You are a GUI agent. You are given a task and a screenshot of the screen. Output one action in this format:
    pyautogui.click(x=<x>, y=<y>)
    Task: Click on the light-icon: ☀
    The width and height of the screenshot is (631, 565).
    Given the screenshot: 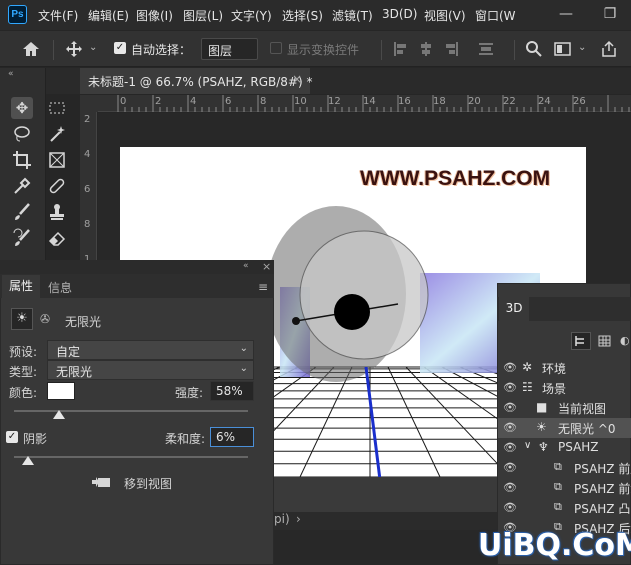 What is the action you would take?
    pyautogui.click(x=22, y=319)
    